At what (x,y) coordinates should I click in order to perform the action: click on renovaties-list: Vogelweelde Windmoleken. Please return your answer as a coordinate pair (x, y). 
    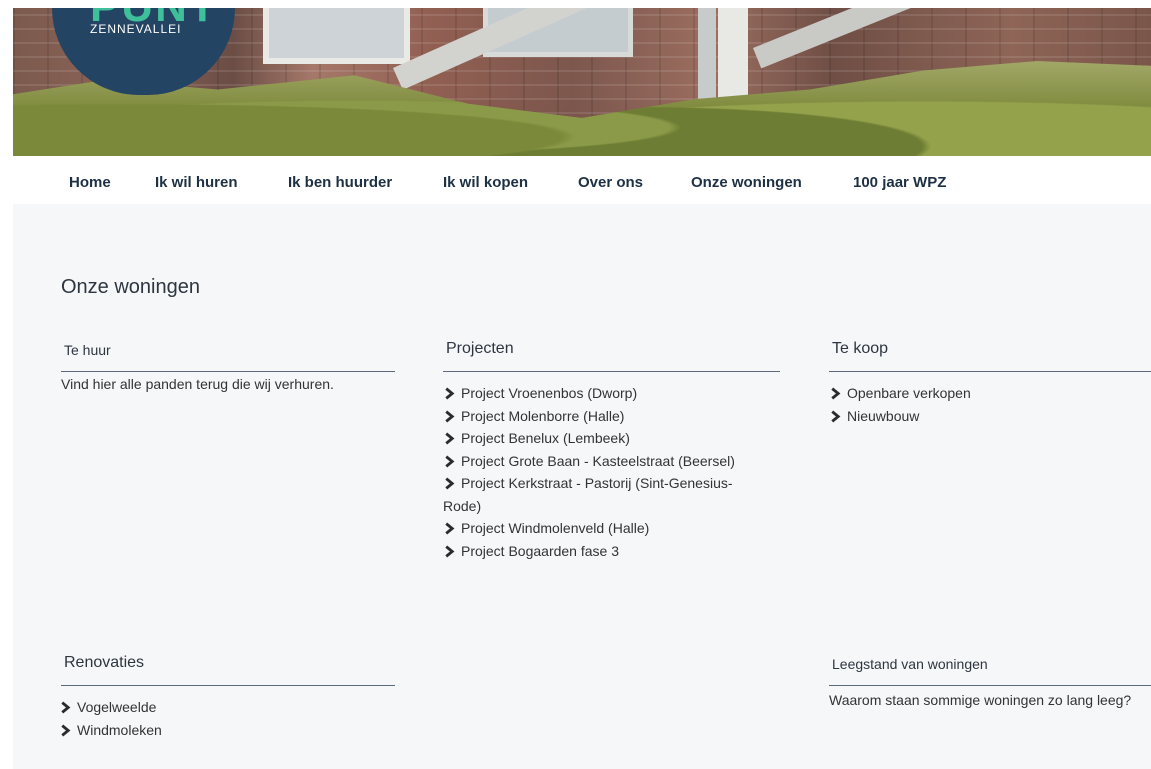
    Looking at the image, I should click on (209, 718).